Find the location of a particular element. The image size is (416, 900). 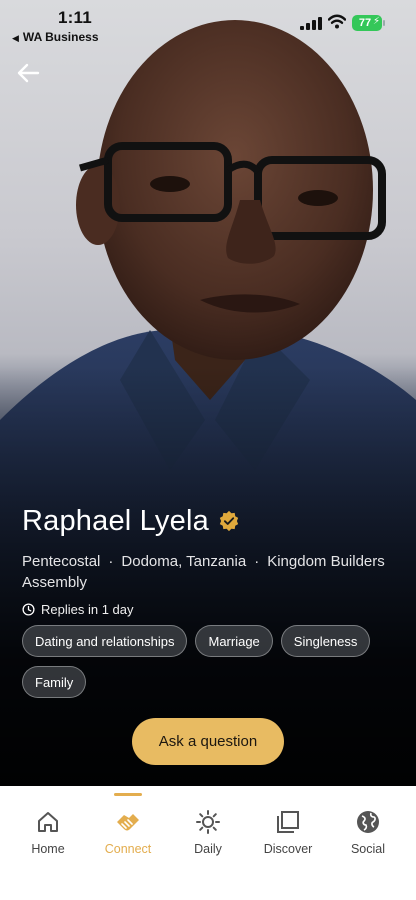

nav-item-social: Social is located at coordinates (368, 832).